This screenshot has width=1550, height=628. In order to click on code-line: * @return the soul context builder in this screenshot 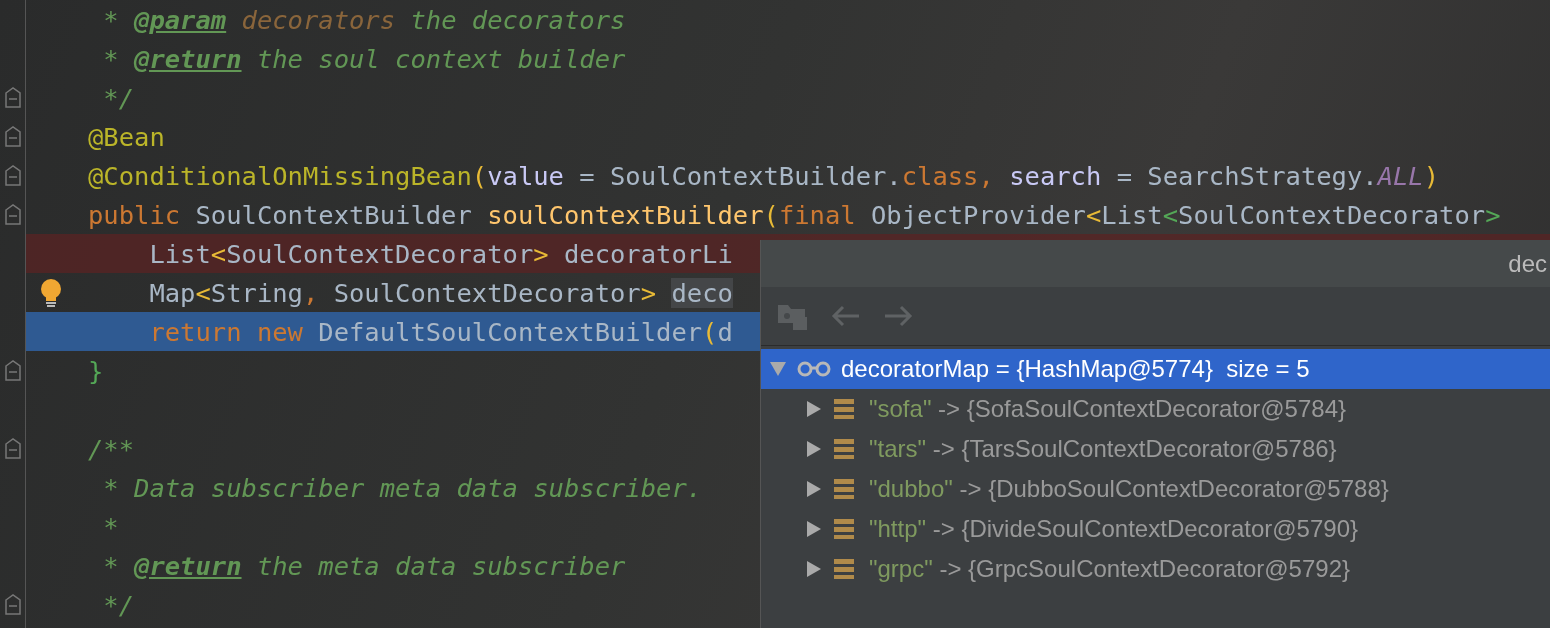, I will do `click(364, 59)`.